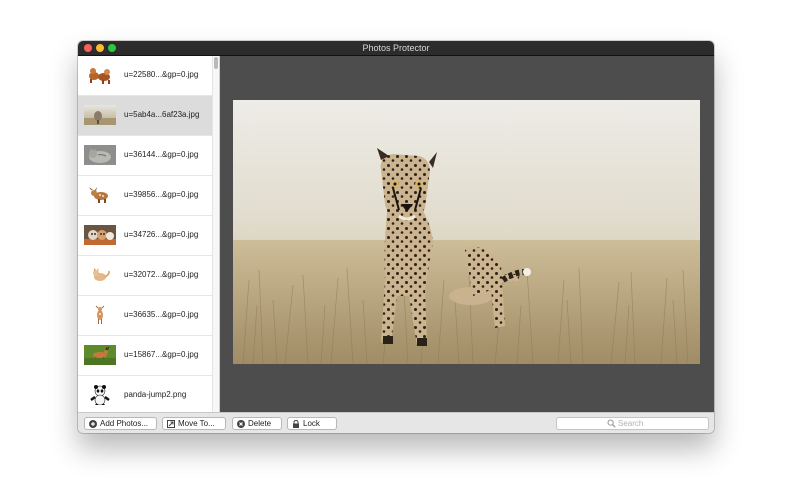  I want to click on plus-circle-icon, so click(93, 424).